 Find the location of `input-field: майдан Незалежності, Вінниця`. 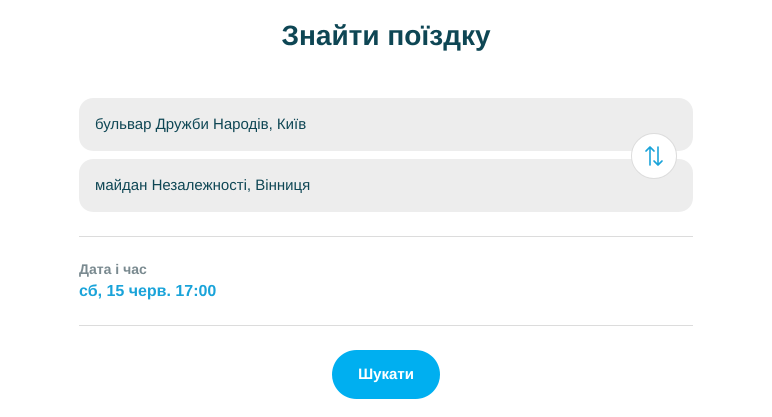

input-field: майдан Незалежності, Вінниця is located at coordinates (386, 185).